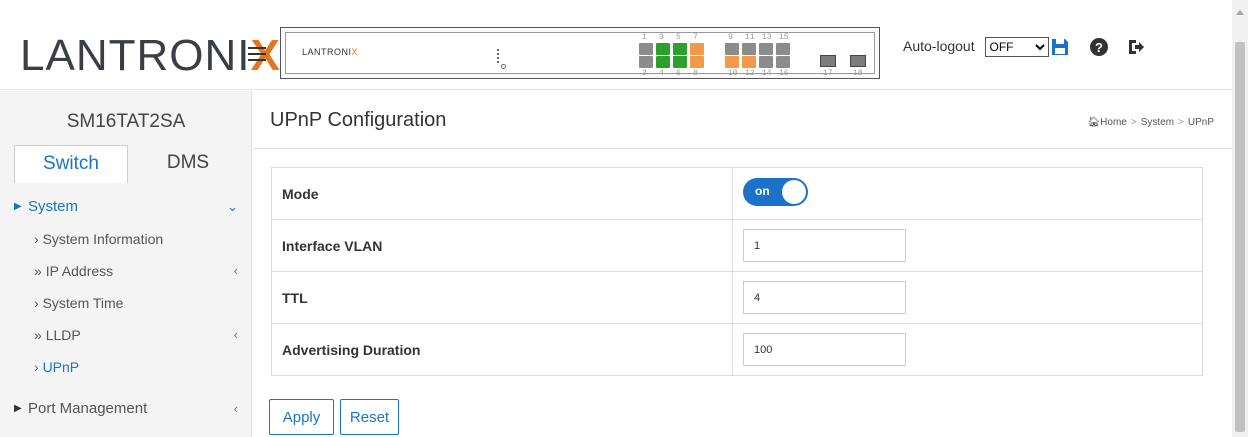 The image size is (1248, 437). I want to click on advertising-duration-label: Advertising Duration, so click(502, 349).